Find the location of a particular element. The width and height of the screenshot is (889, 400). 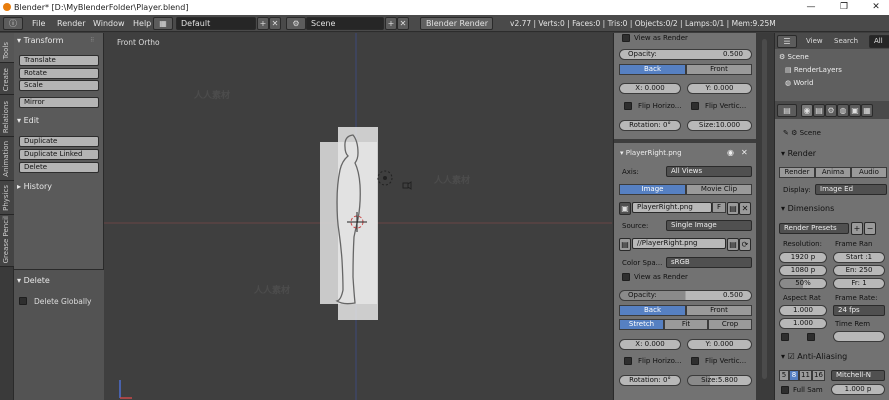

panel-grip-icon: ⠿ is located at coordinates (92, 40).